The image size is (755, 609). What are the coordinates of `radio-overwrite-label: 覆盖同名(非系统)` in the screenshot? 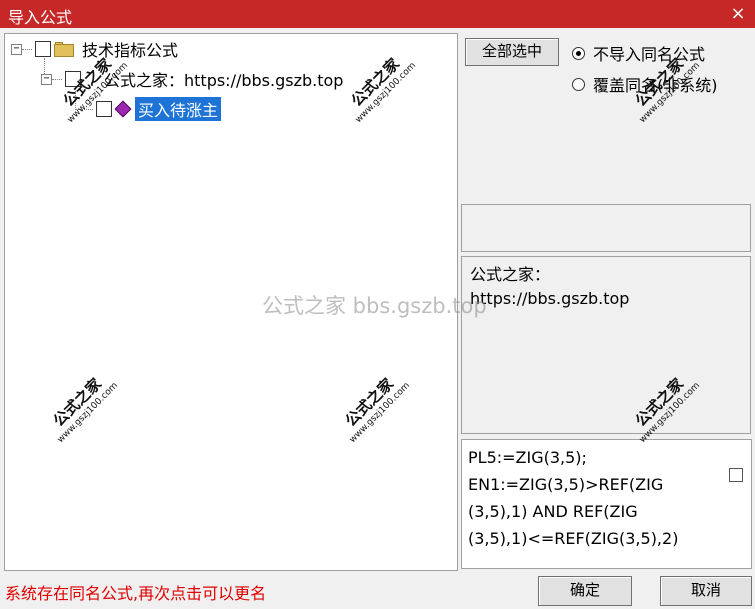 It's located at (655, 85).